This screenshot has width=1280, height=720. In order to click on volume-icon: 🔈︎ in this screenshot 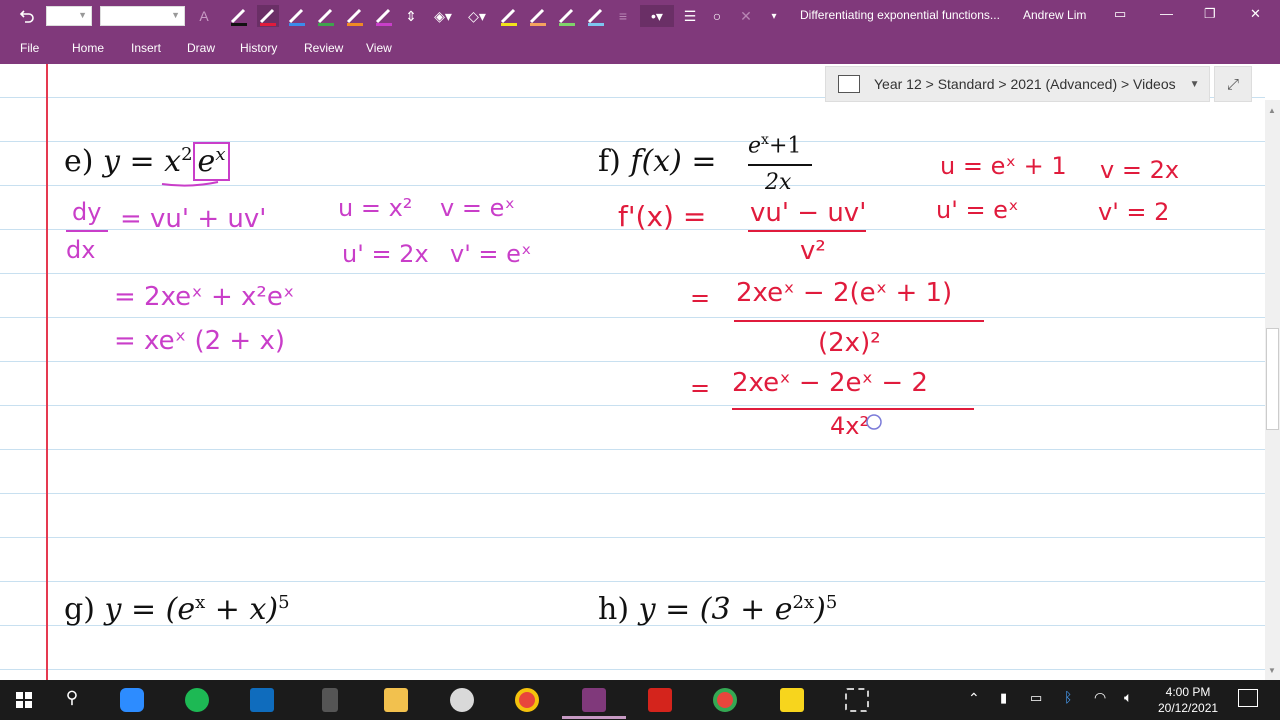, I will do `click(1128, 697)`.